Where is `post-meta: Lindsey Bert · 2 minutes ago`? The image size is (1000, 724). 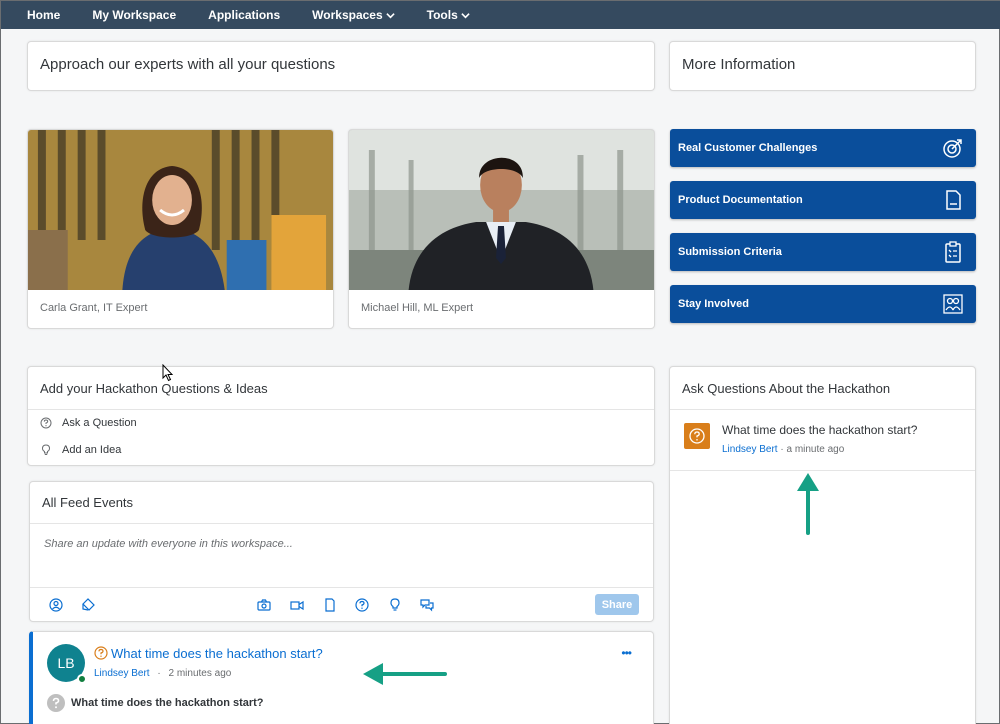 post-meta: Lindsey Bert · 2 minutes ago is located at coordinates (162, 673).